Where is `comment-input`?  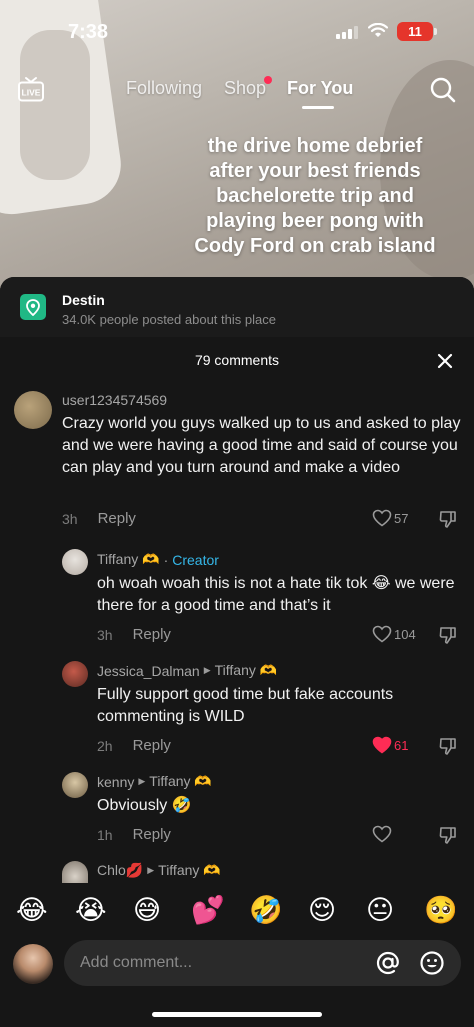 comment-input is located at coordinates (220, 963).